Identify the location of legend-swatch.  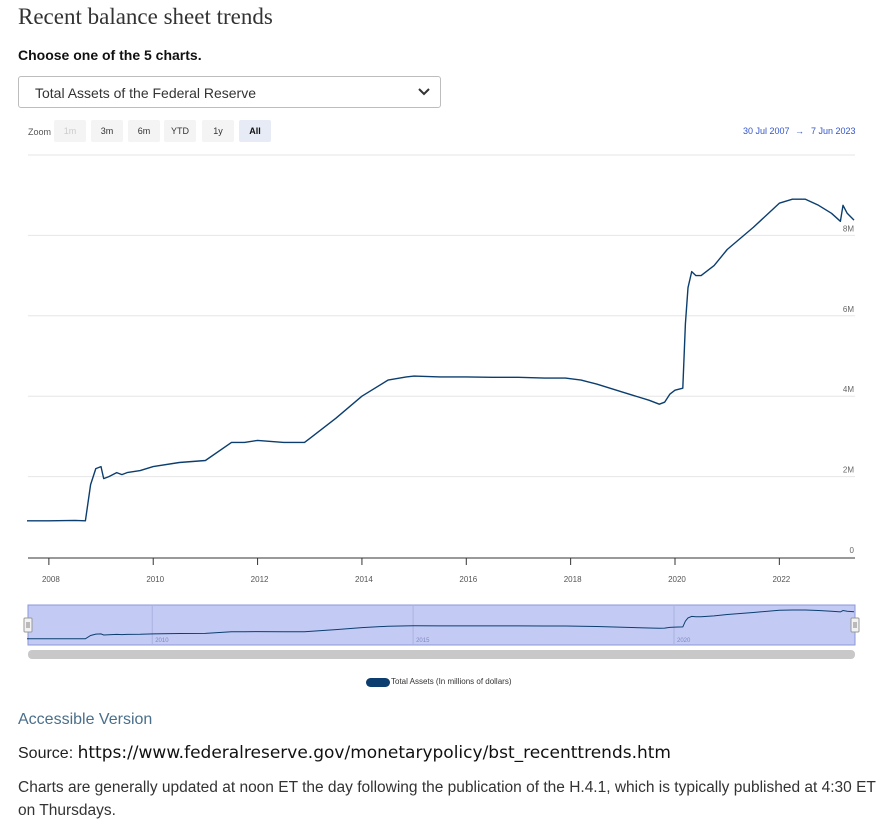
(378, 682).